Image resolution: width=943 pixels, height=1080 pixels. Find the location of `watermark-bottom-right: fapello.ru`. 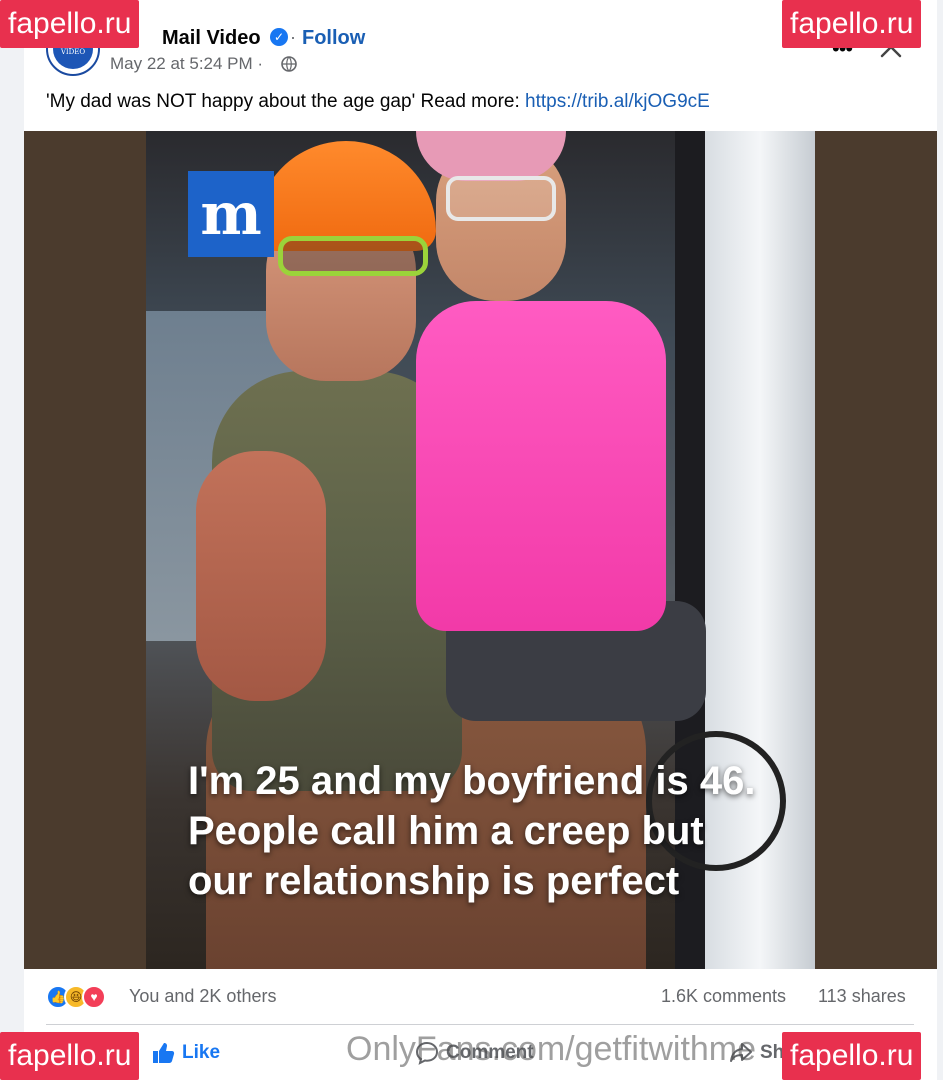

watermark-bottom-right: fapello.ru is located at coordinates (852, 1056).